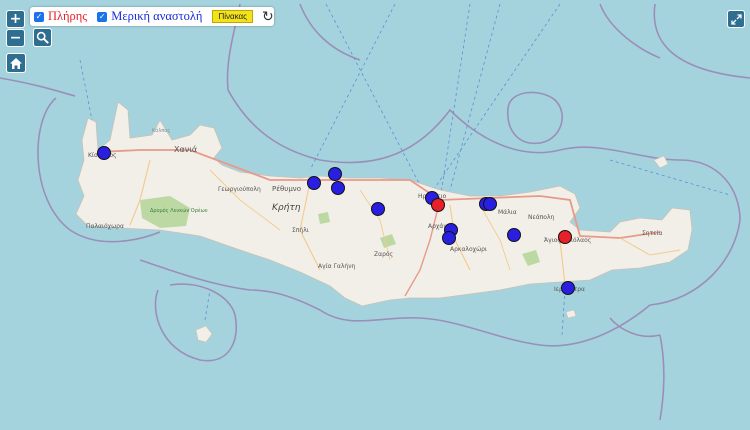  I want to click on gavdos-island, so click(204, 334).